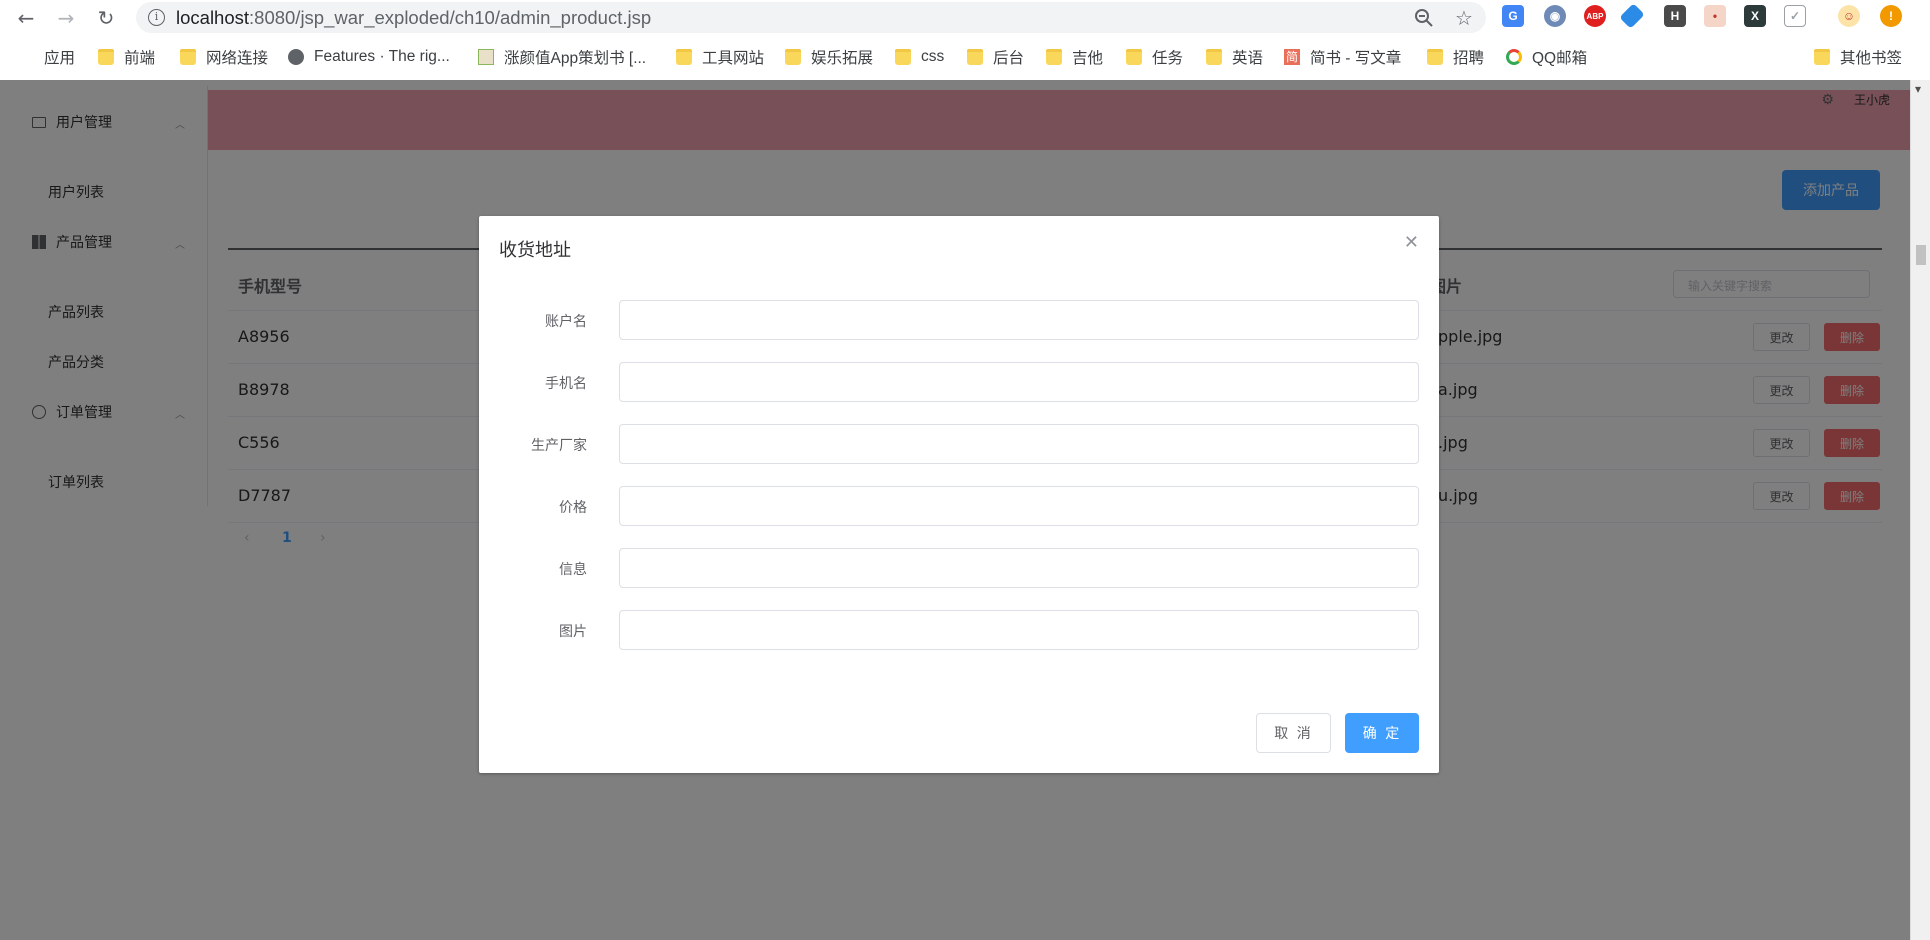  Describe the element at coordinates (1918, 89) in the screenshot. I see `scroll-up-icon: ▾` at that location.